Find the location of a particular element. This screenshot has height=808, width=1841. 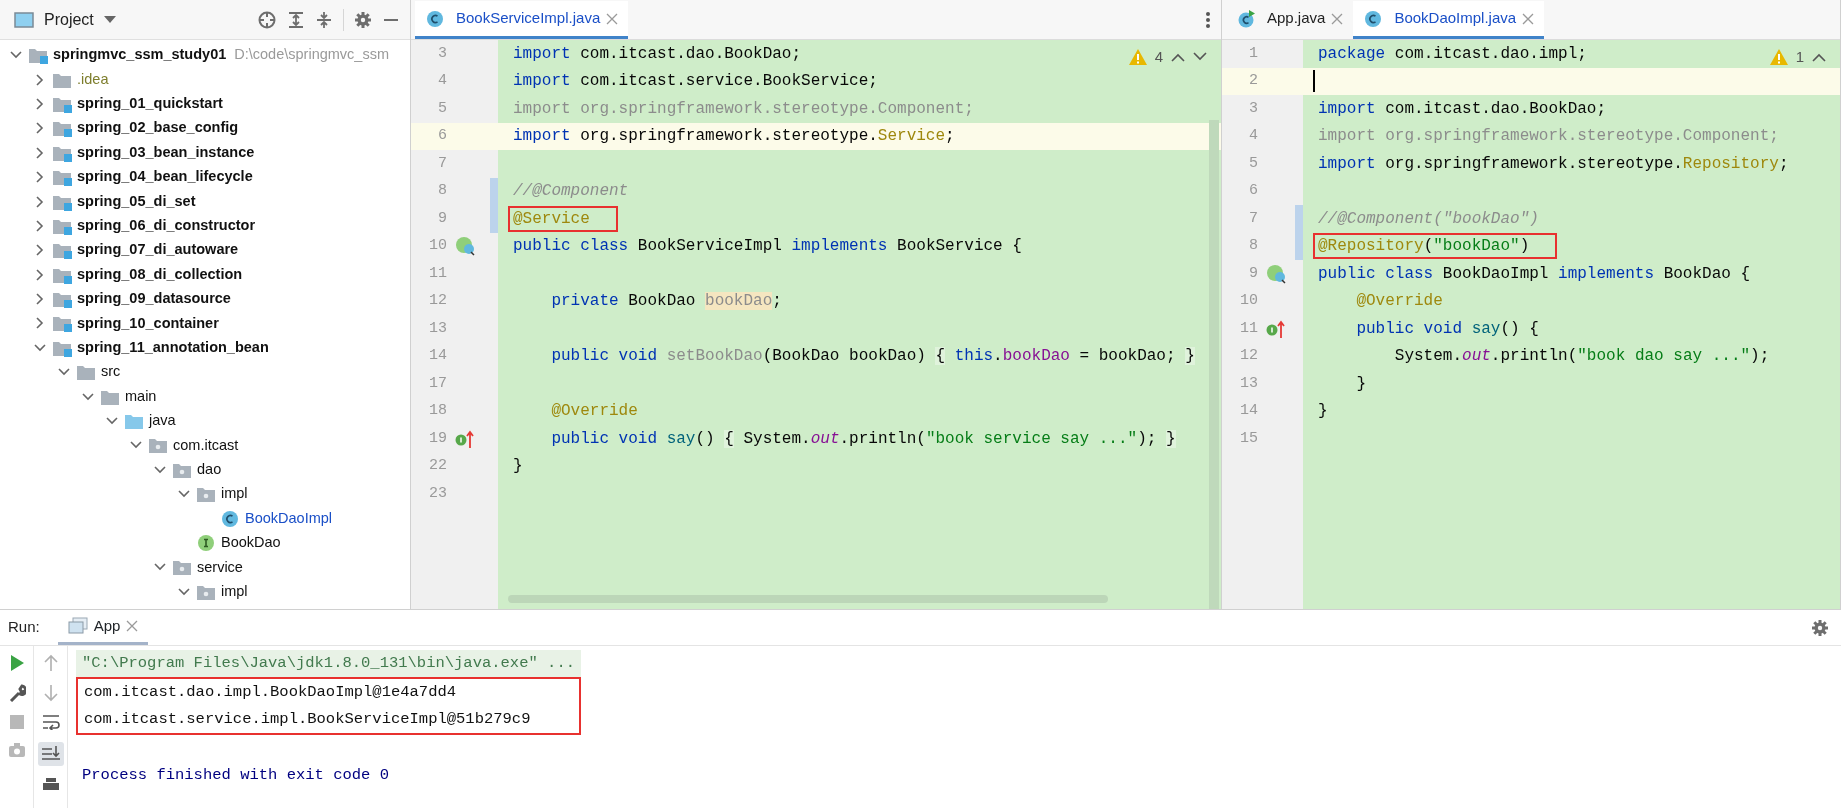

line-number: 3 is located at coordinates (442, 53).